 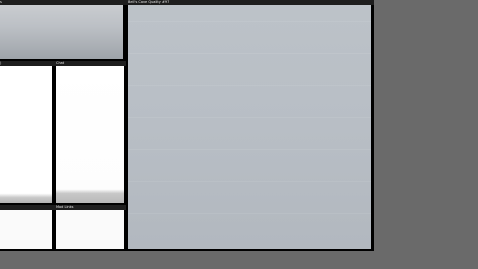 I want to click on mod-links-content, so click(x=90, y=229).